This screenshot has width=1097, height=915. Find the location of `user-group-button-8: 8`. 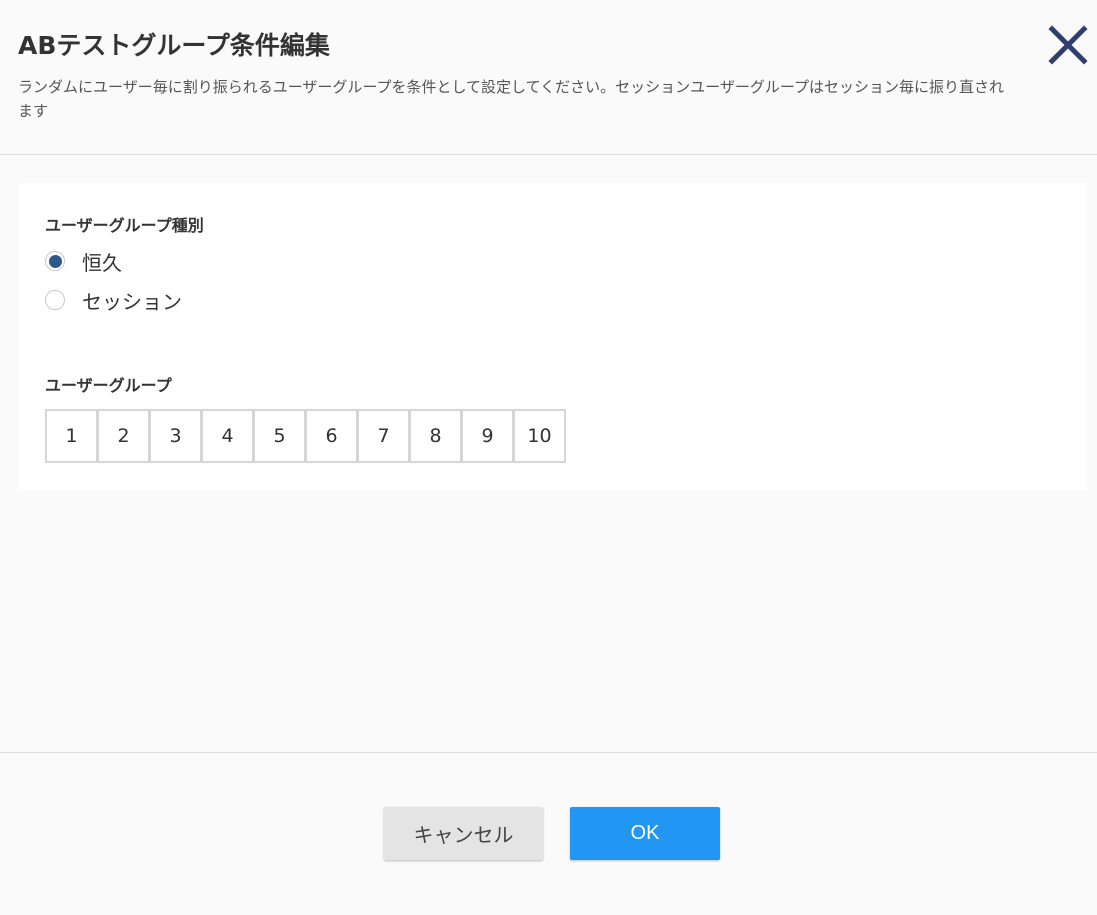

user-group-button-8: 8 is located at coordinates (435, 436).